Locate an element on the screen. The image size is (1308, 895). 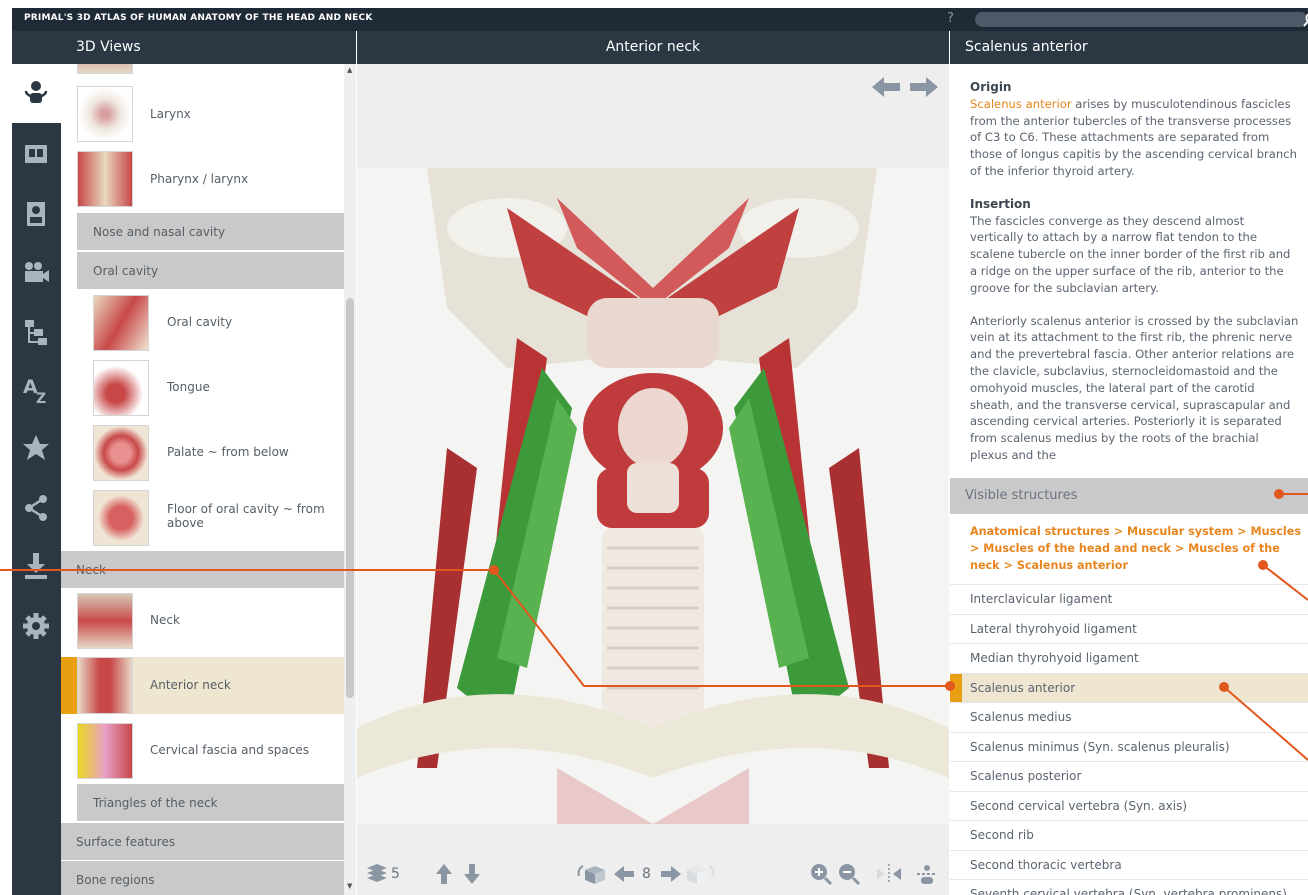
structure-label: Scalenus anterior is located at coordinates (1023, 687).